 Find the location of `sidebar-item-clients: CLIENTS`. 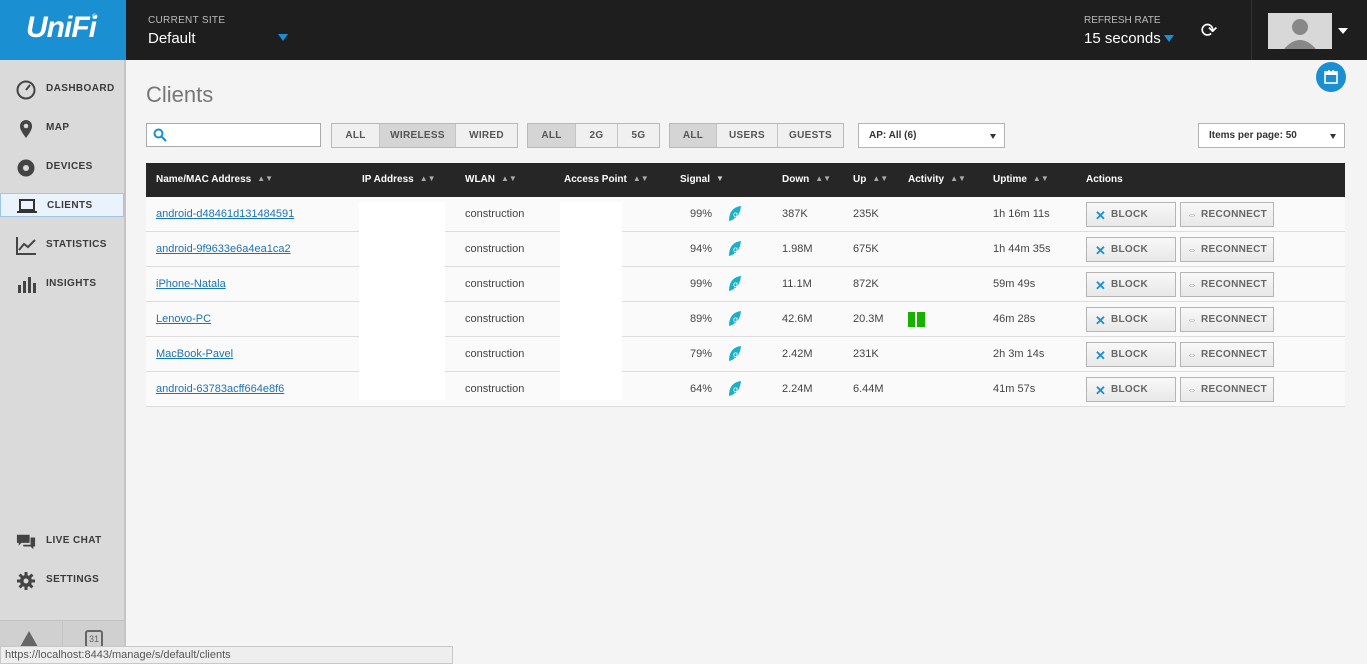

sidebar-item-clients: CLIENTS is located at coordinates (62, 205).